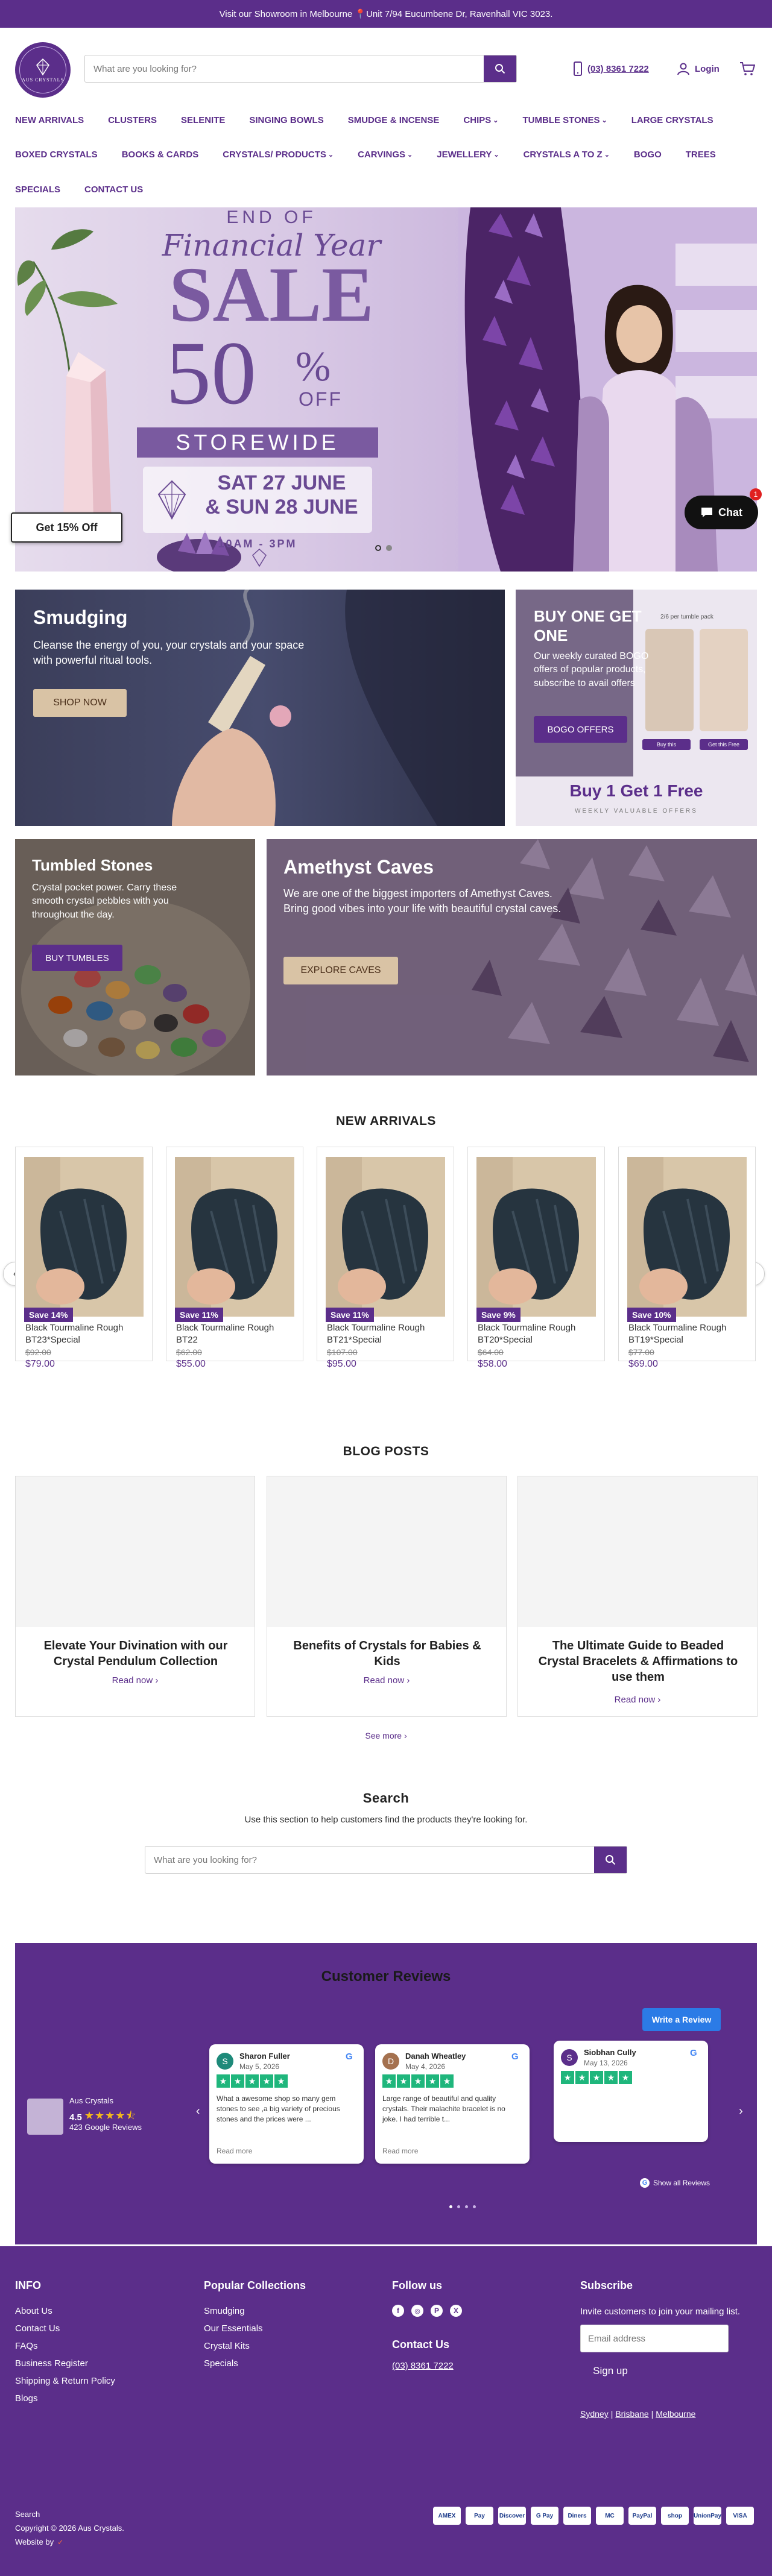 The image size is (772, 2576). What do you see at coordinates (610, 1860) in the screenshot?
I see `section-search-button` at bounding box center [610, 1860].